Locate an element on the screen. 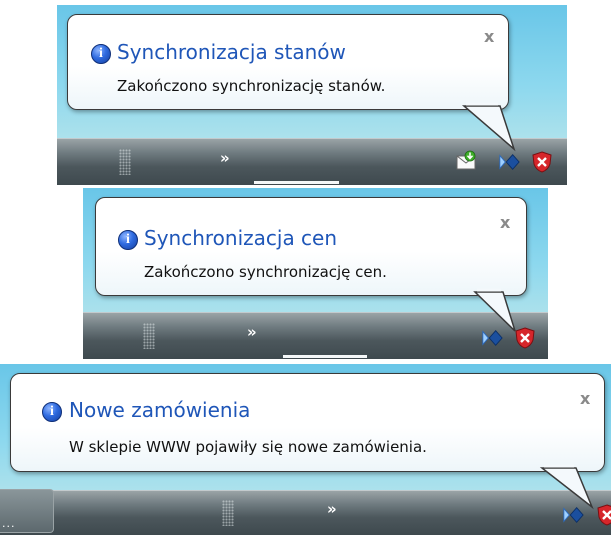  notification-title: Nowe zamówienia is located at coordinates (160, 410).